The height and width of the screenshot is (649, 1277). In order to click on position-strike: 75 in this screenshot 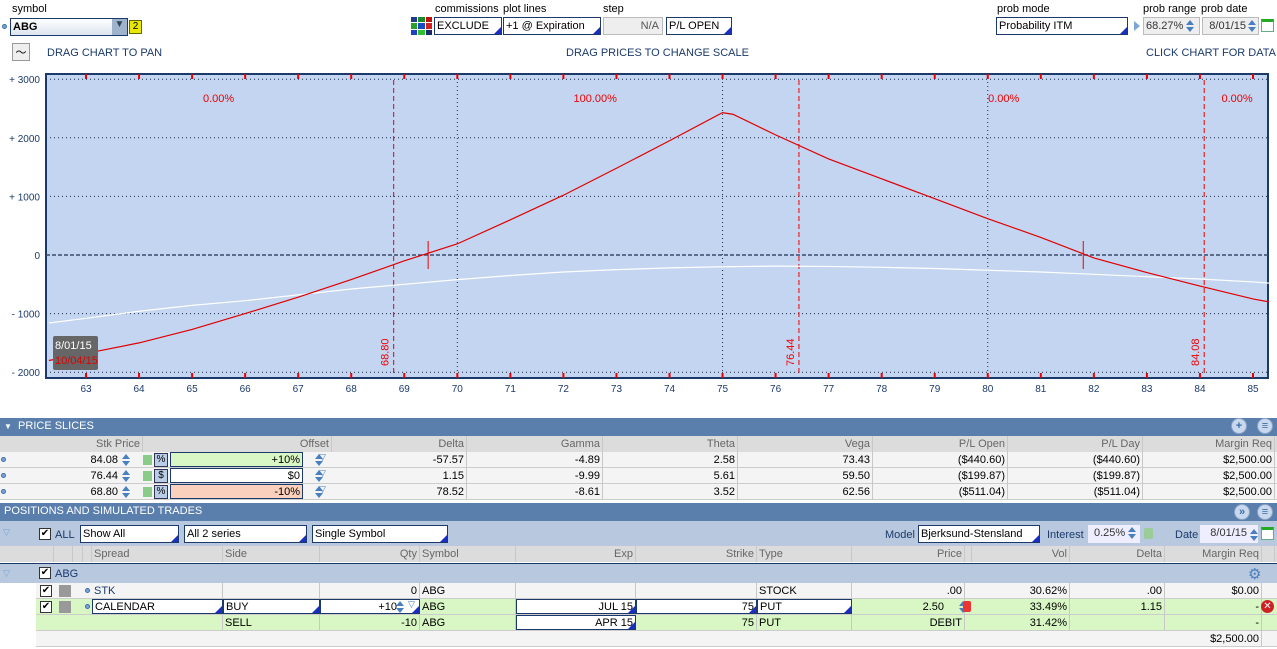, I will do `click(696, 606)`.